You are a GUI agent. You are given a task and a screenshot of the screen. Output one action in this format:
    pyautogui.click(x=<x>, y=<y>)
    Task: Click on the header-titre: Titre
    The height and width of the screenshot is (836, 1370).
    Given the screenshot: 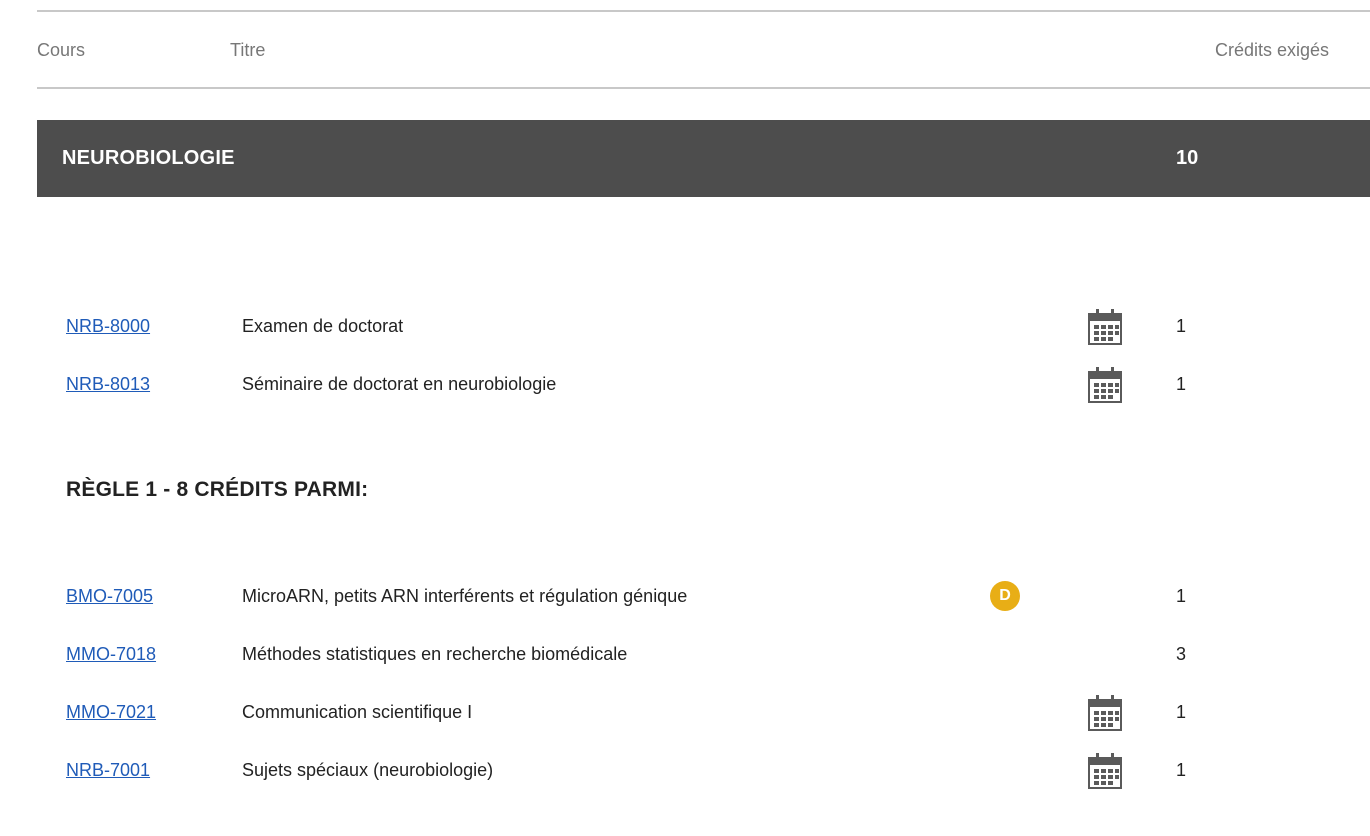 What is the action you would take?
    pyautogui.click(x=248, y=50)
    